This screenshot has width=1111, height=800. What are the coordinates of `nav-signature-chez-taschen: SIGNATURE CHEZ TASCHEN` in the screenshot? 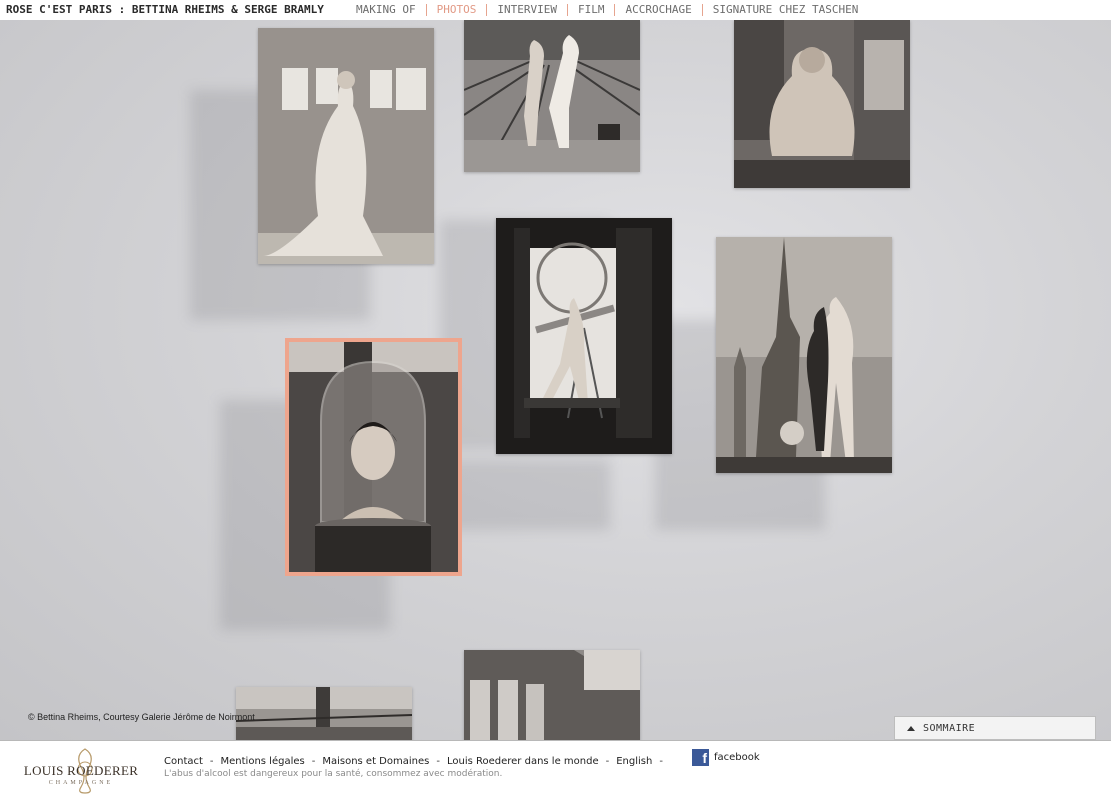 It's located at (786, 9).